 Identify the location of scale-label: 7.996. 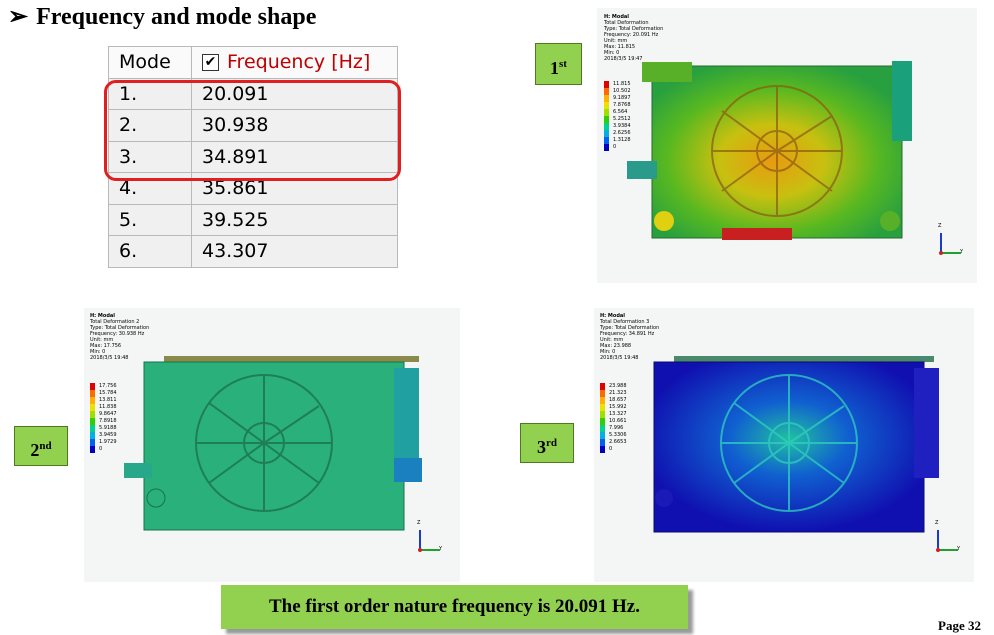
(616, 428).